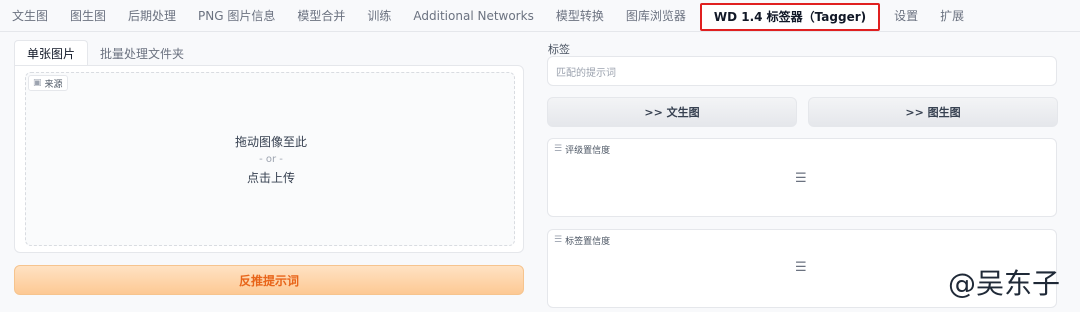  Describe the element at coordinates (236, 16) in the screenshot. I see `tab-png-info: PNG 图片信息` at that location.